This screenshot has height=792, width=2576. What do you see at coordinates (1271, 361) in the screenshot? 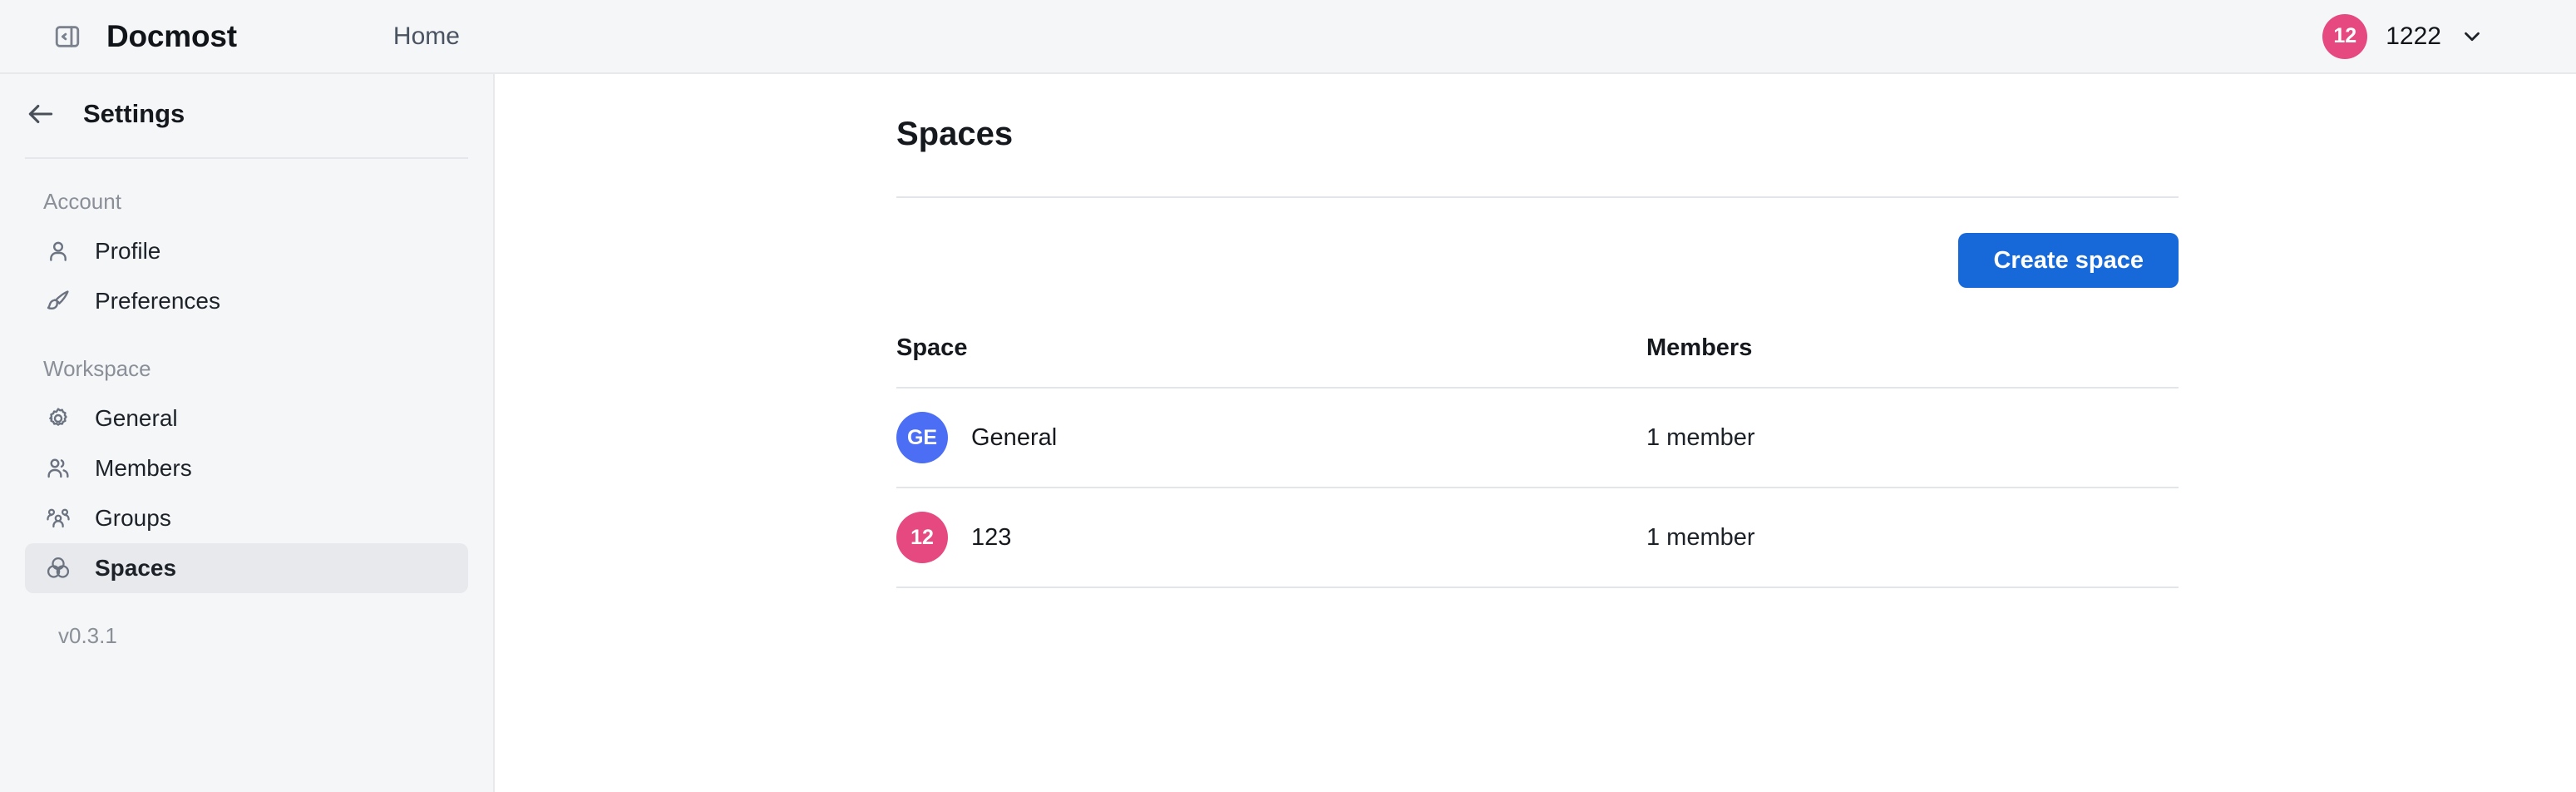
I see `column-header-space: Space` at bounding box center [1271, 361].